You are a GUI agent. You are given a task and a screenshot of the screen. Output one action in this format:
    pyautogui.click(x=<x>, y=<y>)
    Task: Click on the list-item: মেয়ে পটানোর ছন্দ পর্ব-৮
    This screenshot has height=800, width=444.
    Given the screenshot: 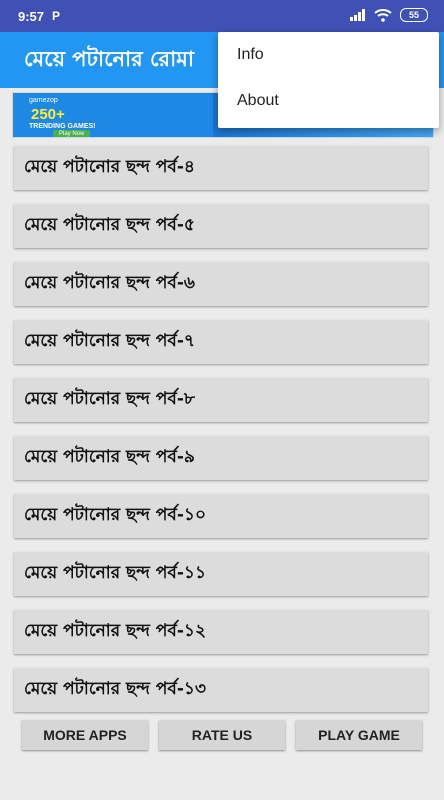 What is the action you would take?
    pyautogui.click(x=221, y=400)
    